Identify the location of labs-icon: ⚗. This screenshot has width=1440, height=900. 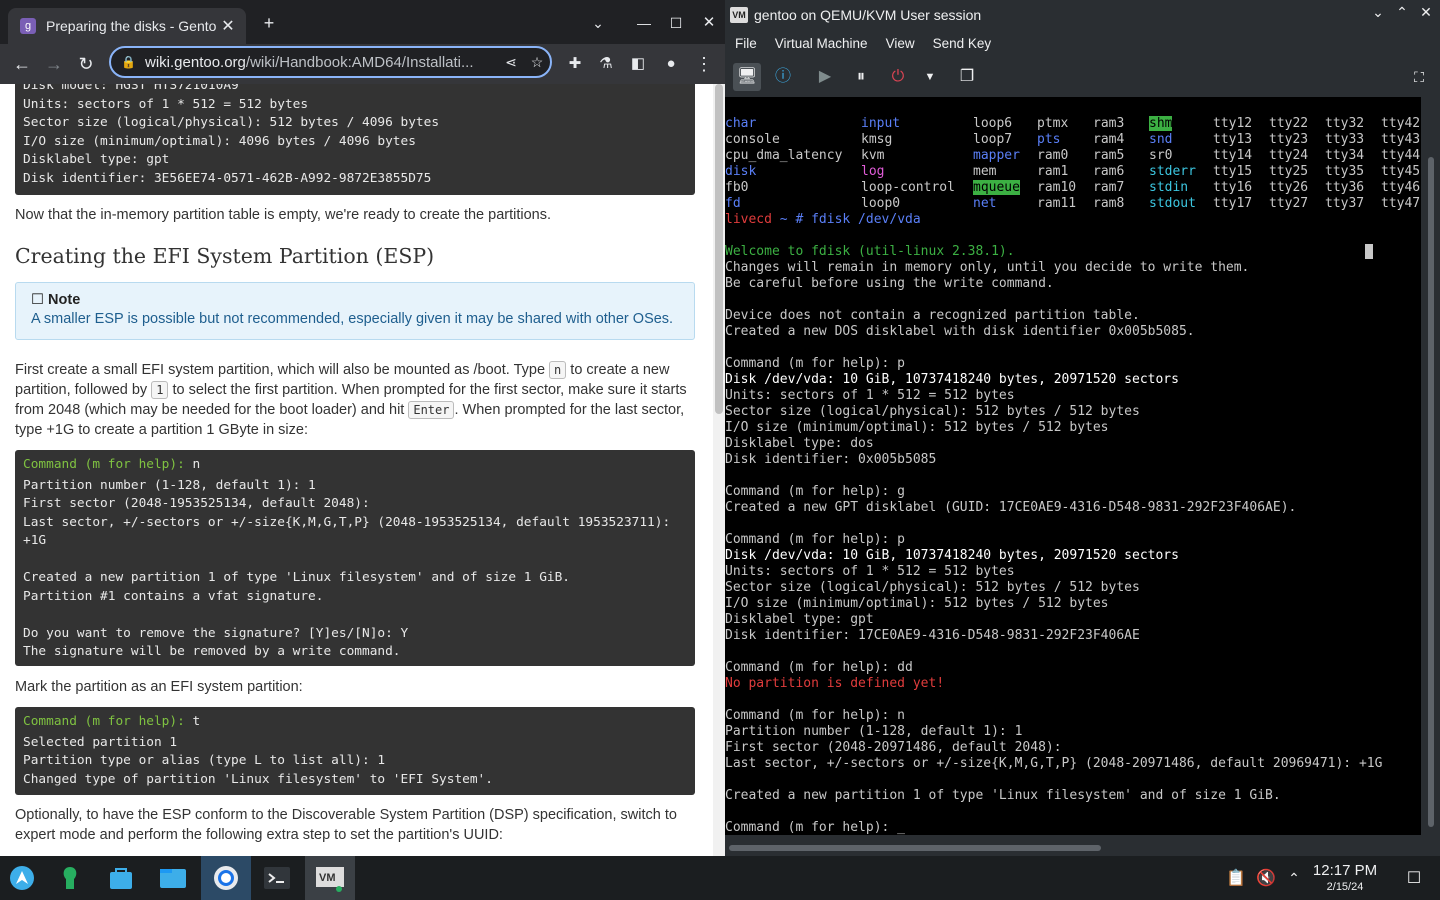
(606, 64).